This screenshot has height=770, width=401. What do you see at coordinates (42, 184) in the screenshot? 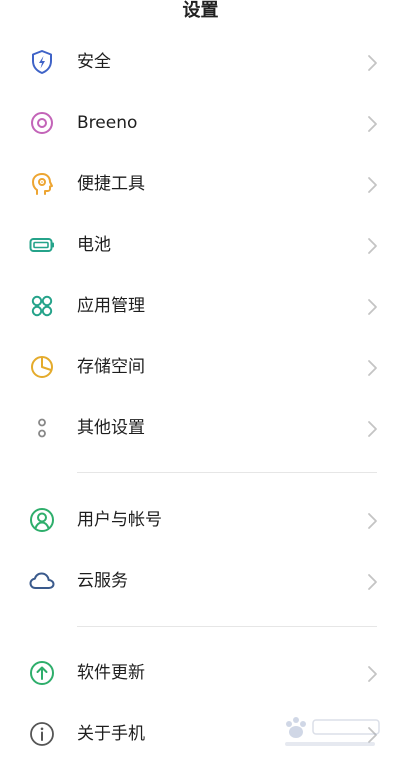
I see `head-gear-icon` at bounding box center [42, 184].